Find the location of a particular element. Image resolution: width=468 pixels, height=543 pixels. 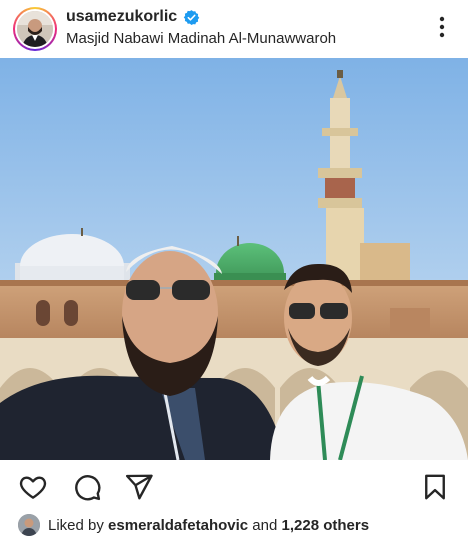

post-username: usamezukorlic is located at coordinates (121, 17).